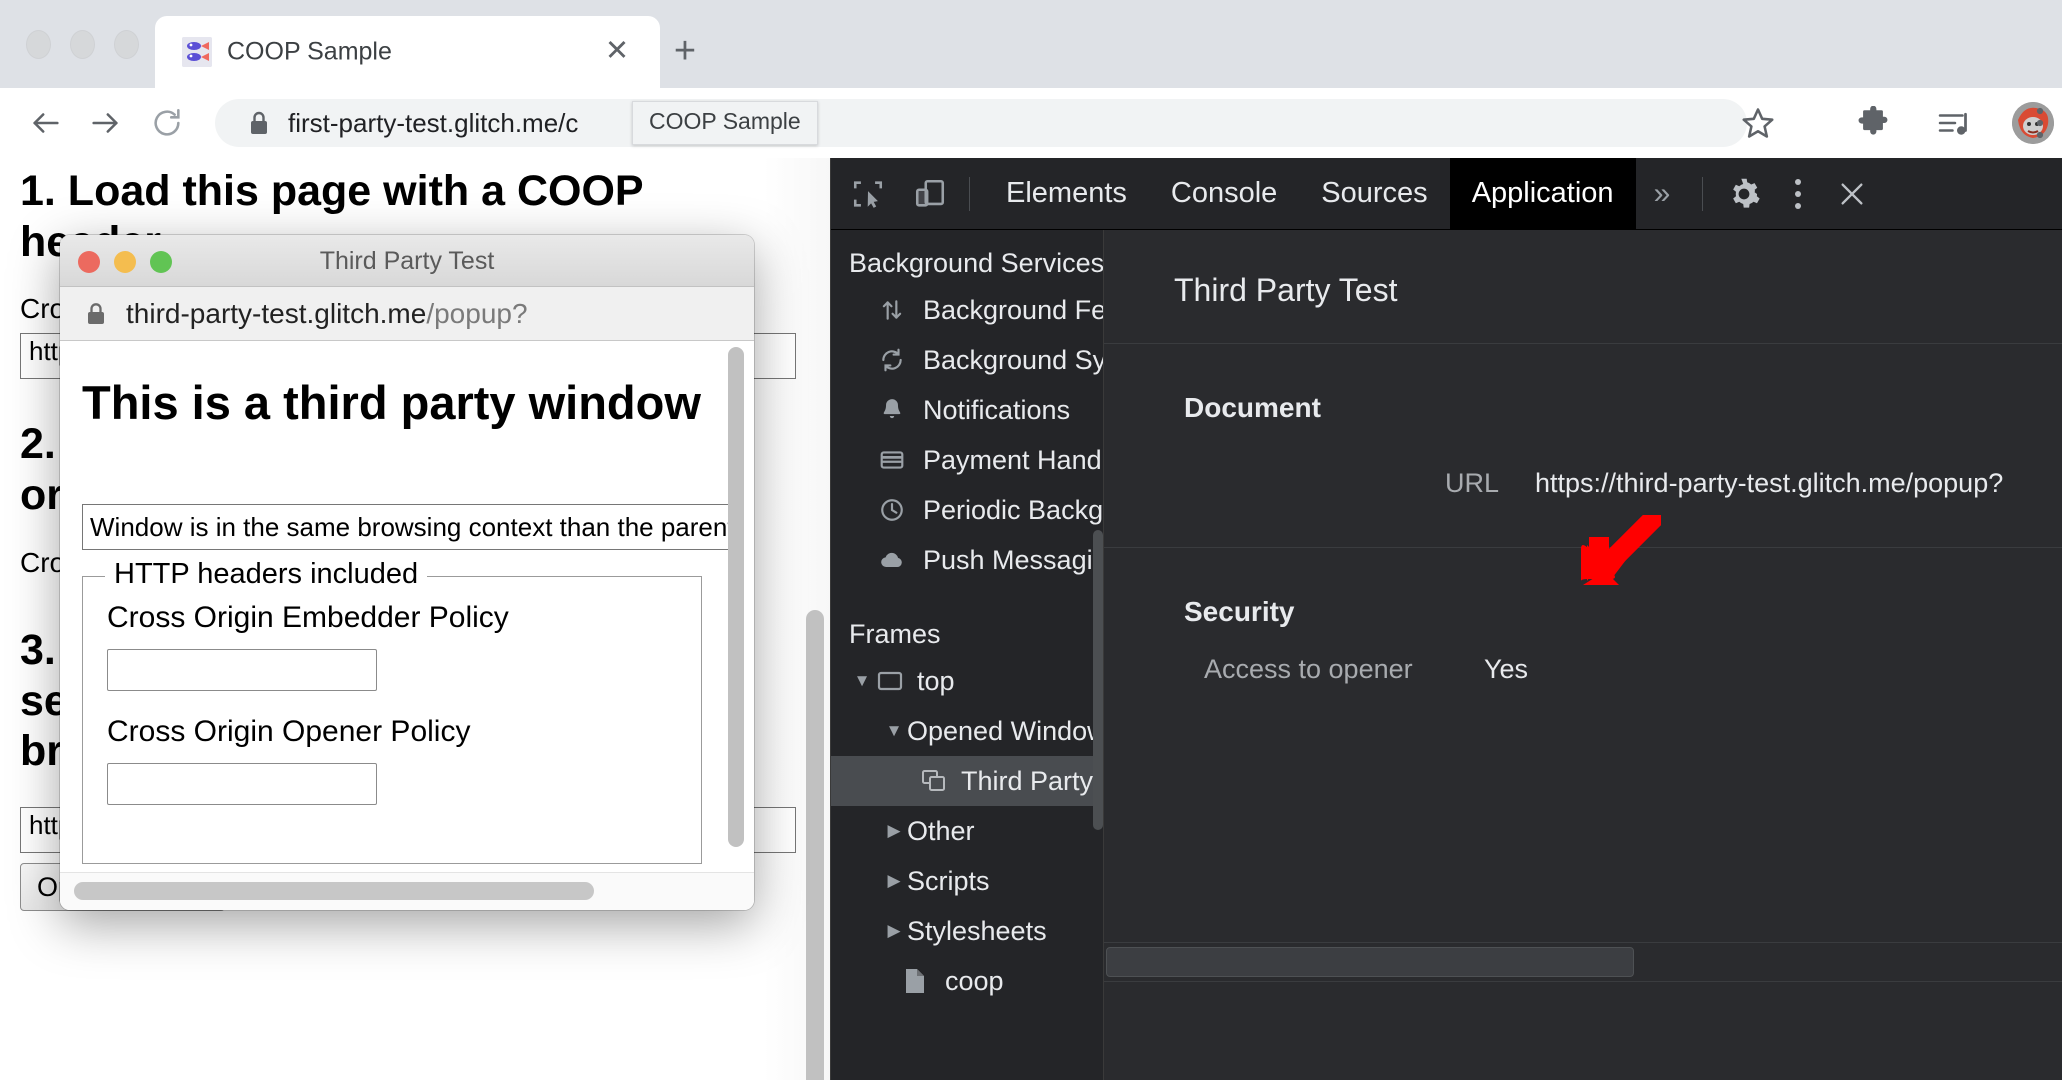 This screenshot has height=1080, width=2062. Describe the element at coordinates (1873, 123) in the screenshot. I see `puzzle-icon` at that location.